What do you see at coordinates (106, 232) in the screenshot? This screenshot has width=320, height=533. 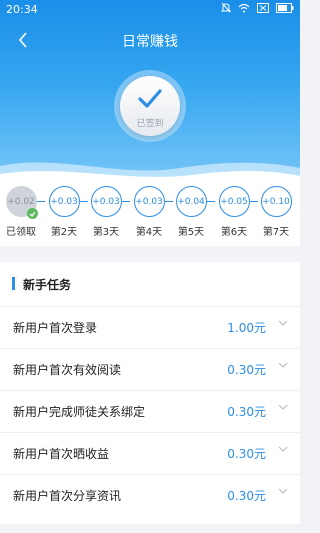 I see `day-label: 第3天` at bounding box center [106, 232].